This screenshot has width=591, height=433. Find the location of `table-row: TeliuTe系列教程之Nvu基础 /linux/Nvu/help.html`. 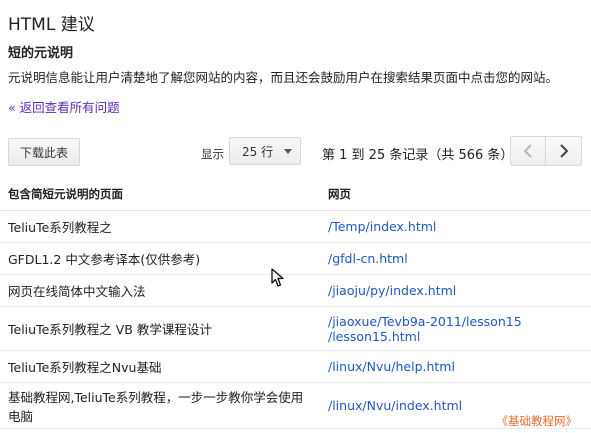

table-row: TeliuTe系列教程之Nvu基础 /linux/Nvu/help.html is located at coordinates (295, 366).